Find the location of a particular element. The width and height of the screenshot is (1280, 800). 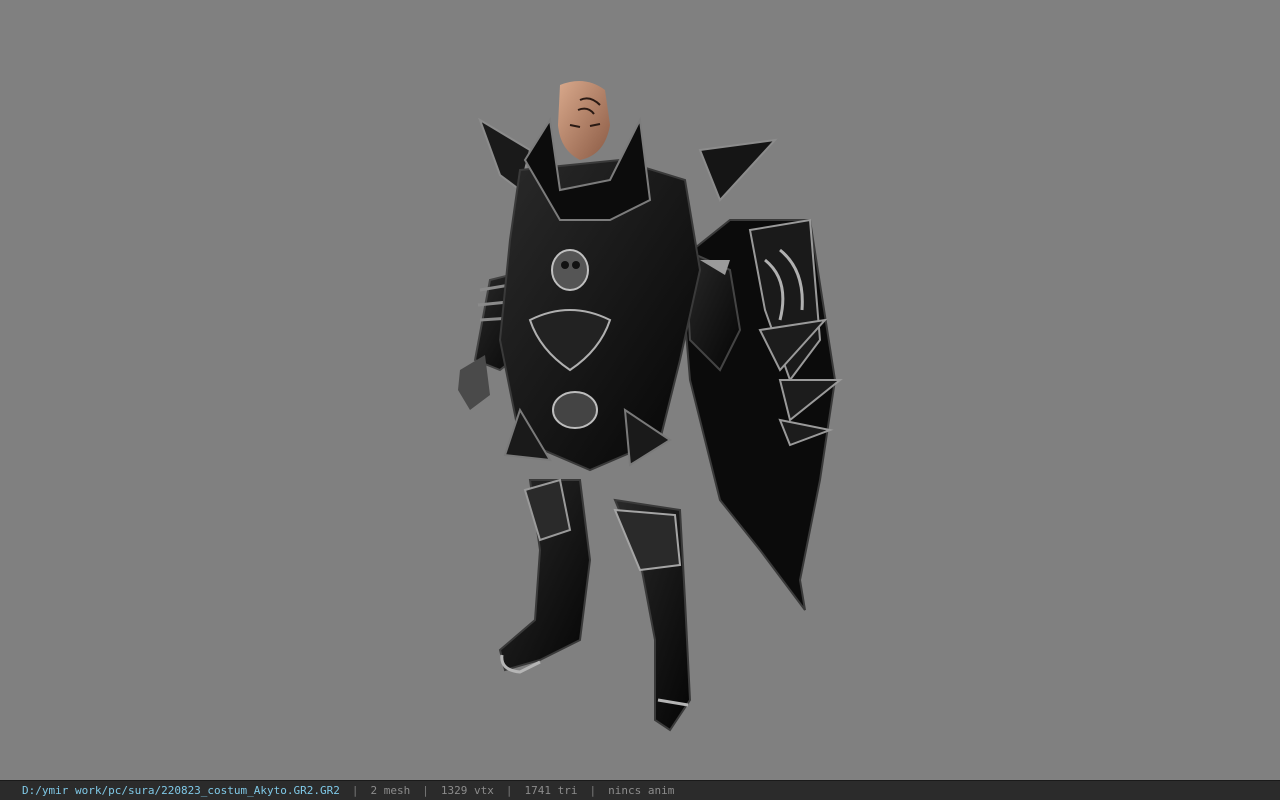

head is located at coordinates (584, 120).